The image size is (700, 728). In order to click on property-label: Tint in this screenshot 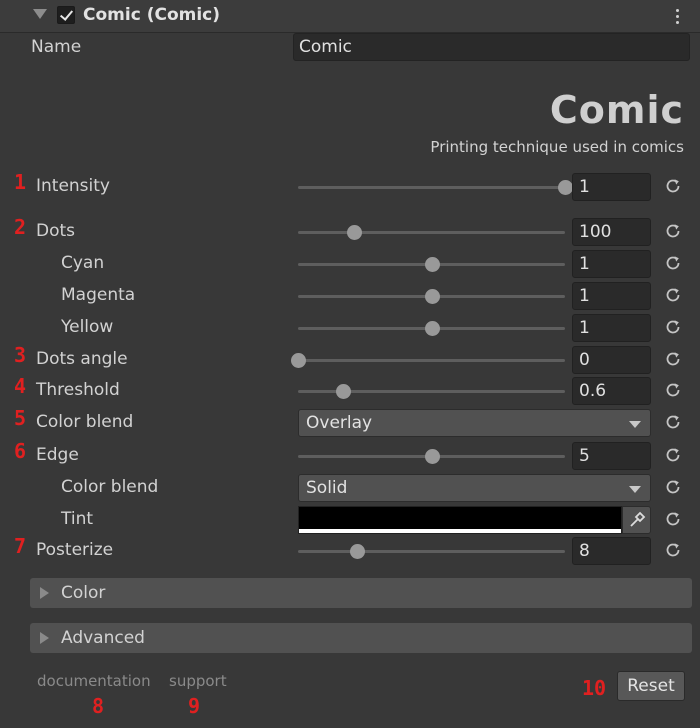, I will do `click(77, 519)`.